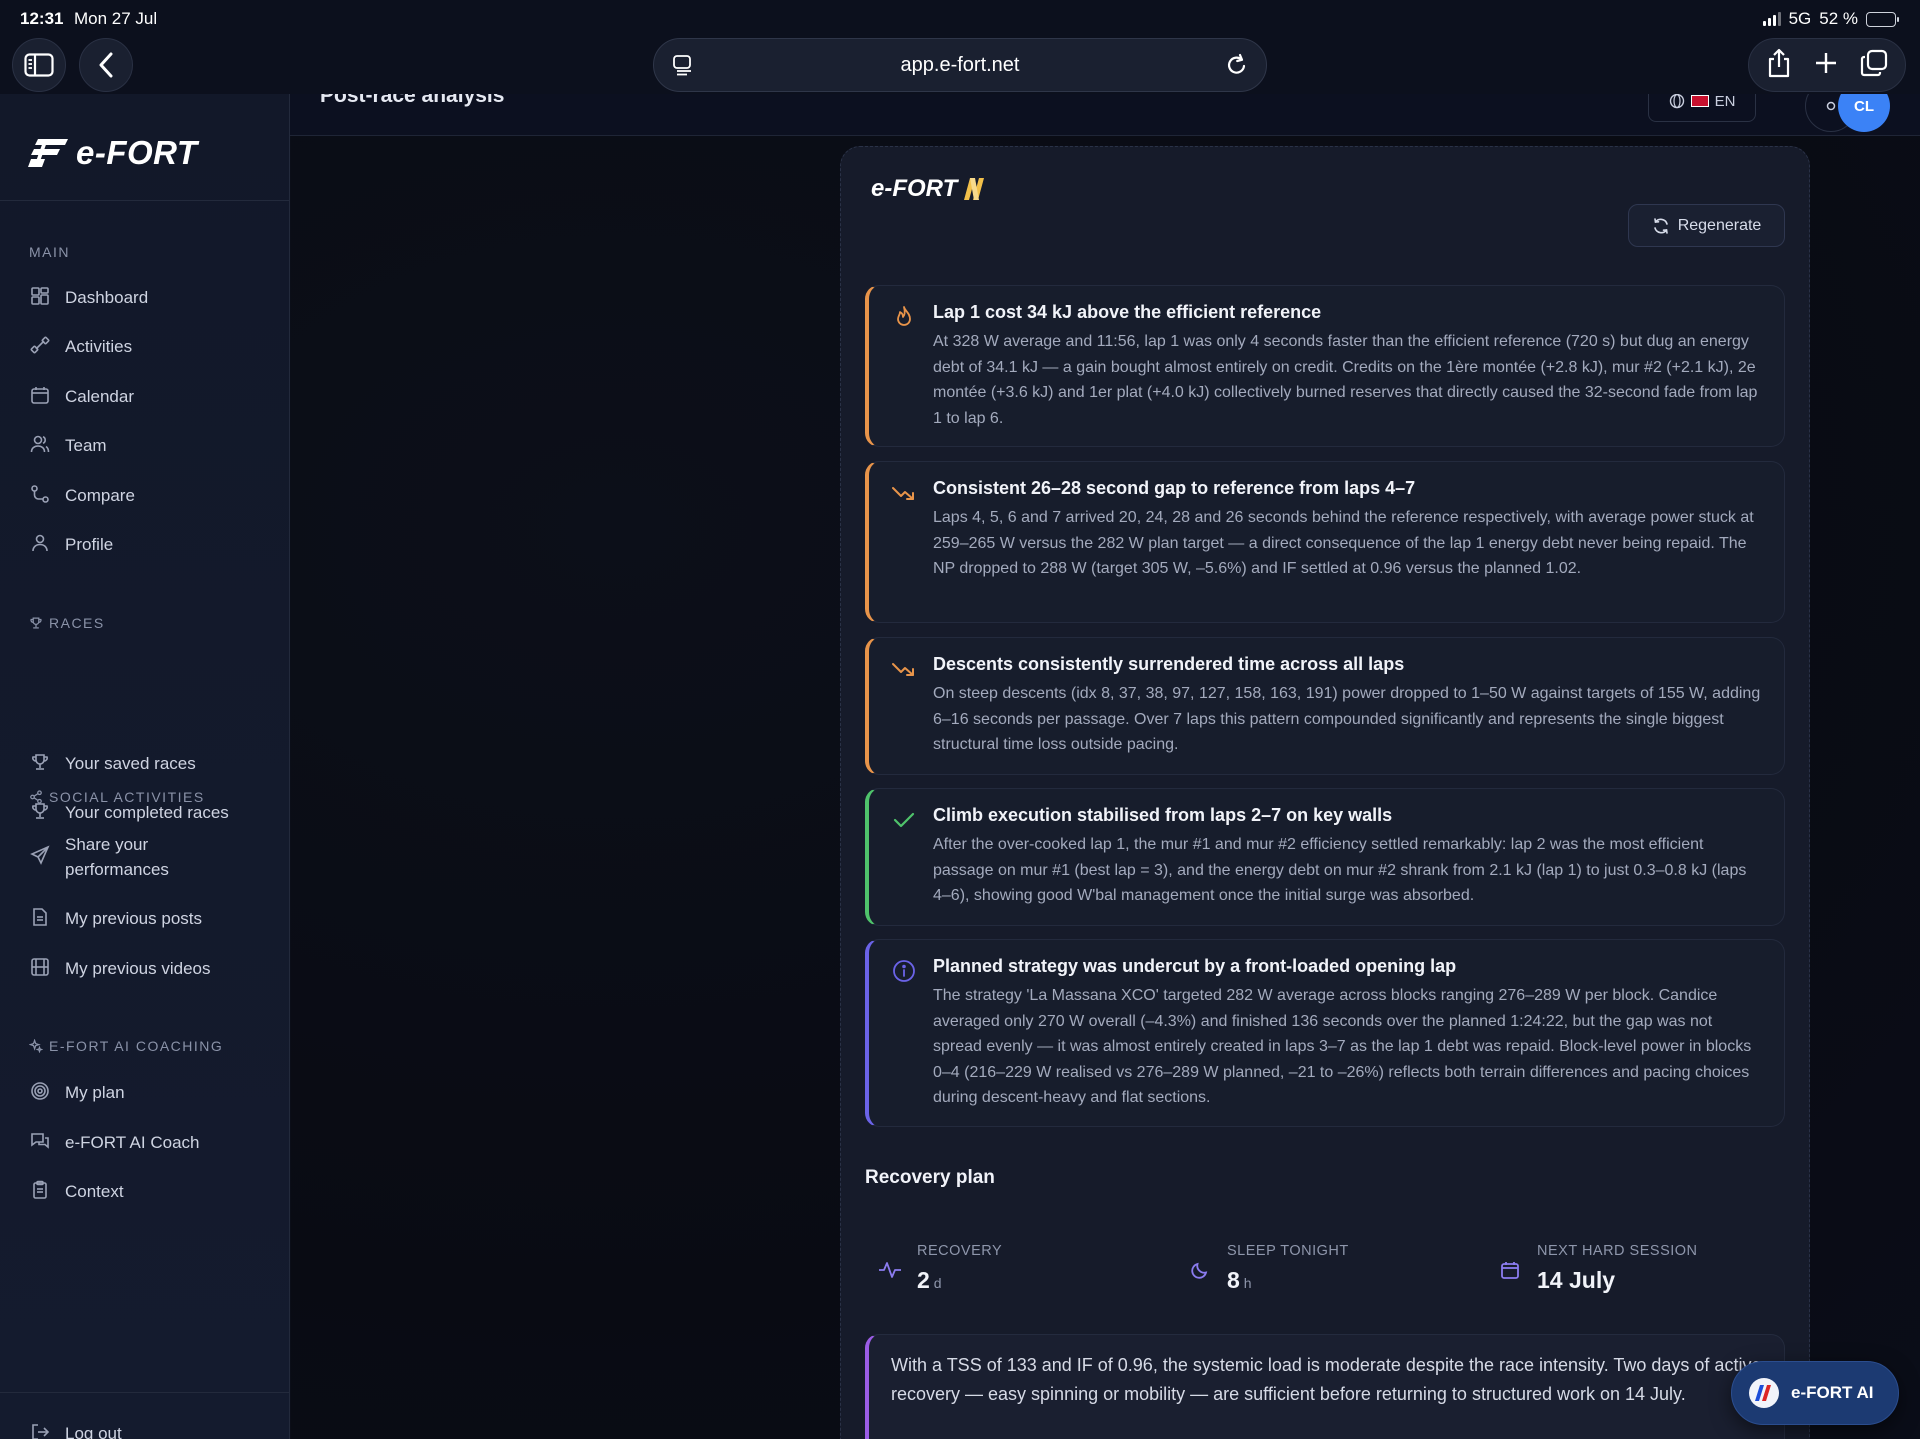 This screenshot has height=1439, width=1920. Describe the element at coordinates (960, 1251) in the screenshot. I see `stat-label: RECOVERY` at that location.